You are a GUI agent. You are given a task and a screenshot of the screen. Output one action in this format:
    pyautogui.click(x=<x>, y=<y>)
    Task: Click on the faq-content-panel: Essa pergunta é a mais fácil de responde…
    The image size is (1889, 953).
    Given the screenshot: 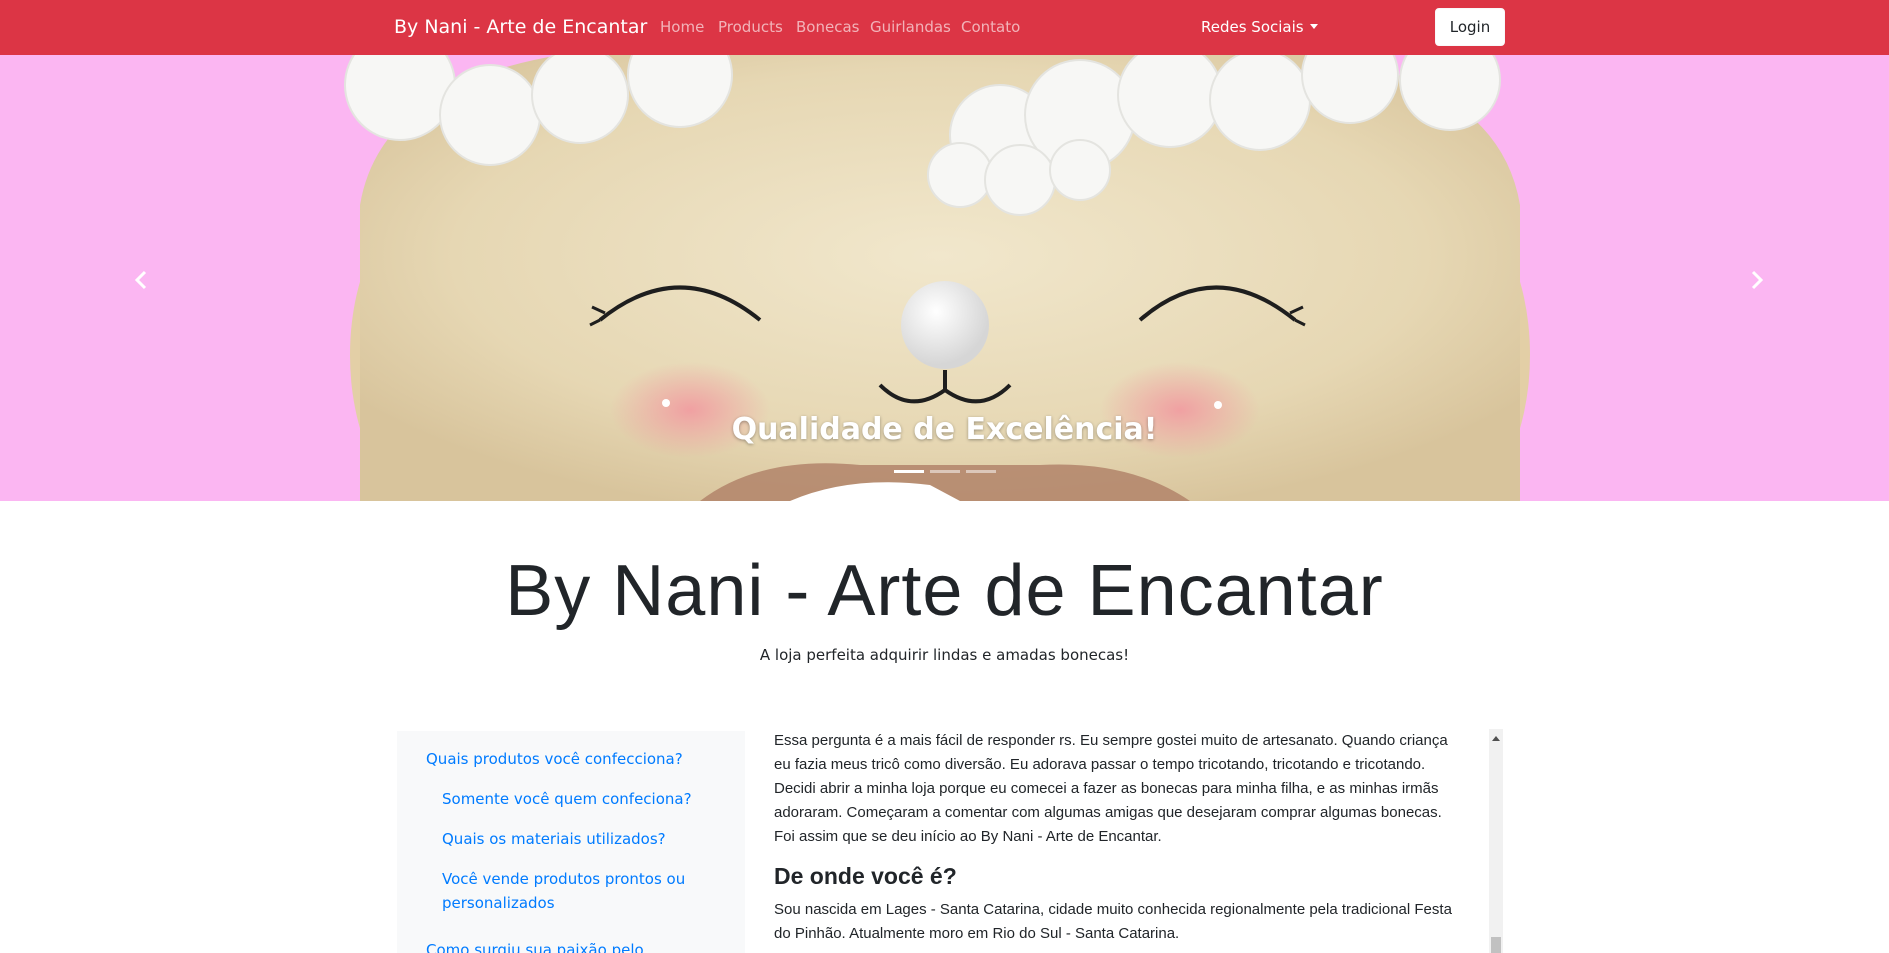 What is the action you would take?
    pyautogui.click(x=1131, y=841)
    